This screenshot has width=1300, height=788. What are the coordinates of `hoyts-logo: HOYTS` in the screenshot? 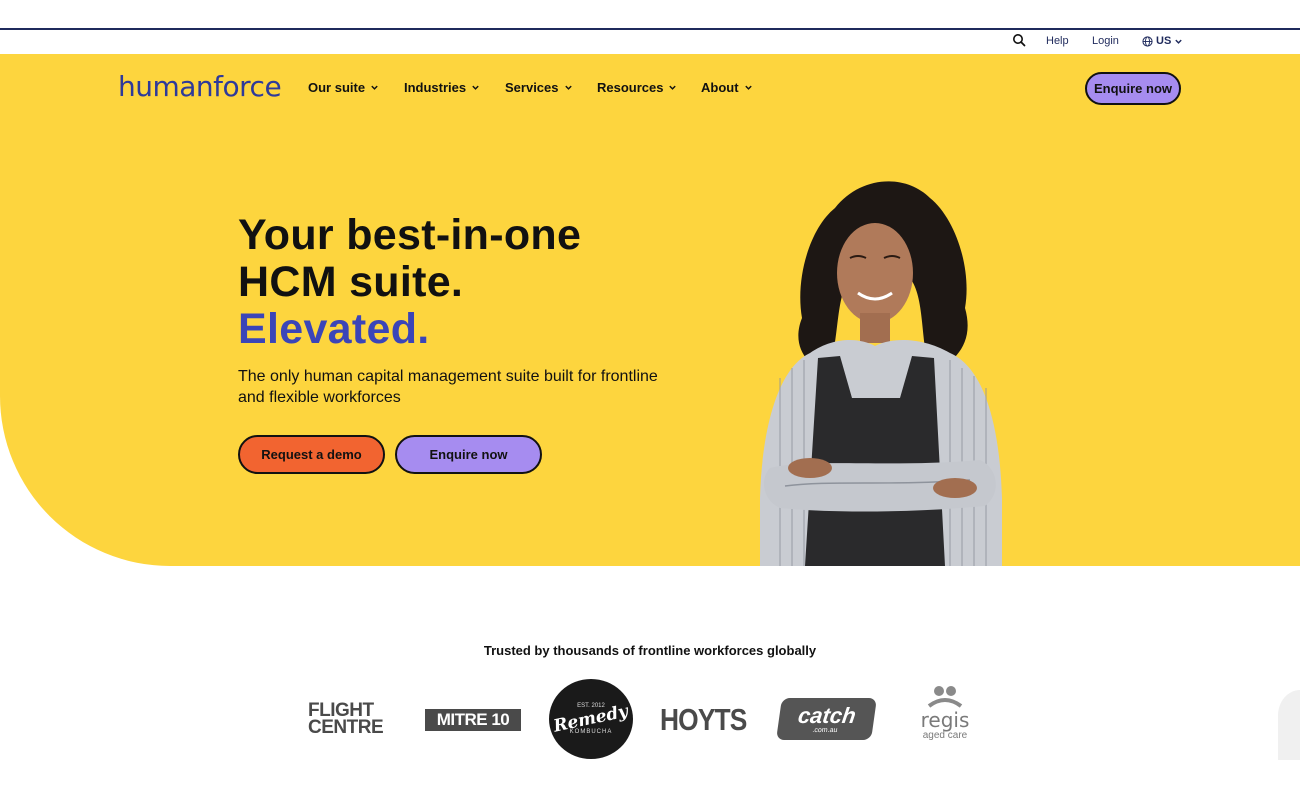 It's located at (710, 720).